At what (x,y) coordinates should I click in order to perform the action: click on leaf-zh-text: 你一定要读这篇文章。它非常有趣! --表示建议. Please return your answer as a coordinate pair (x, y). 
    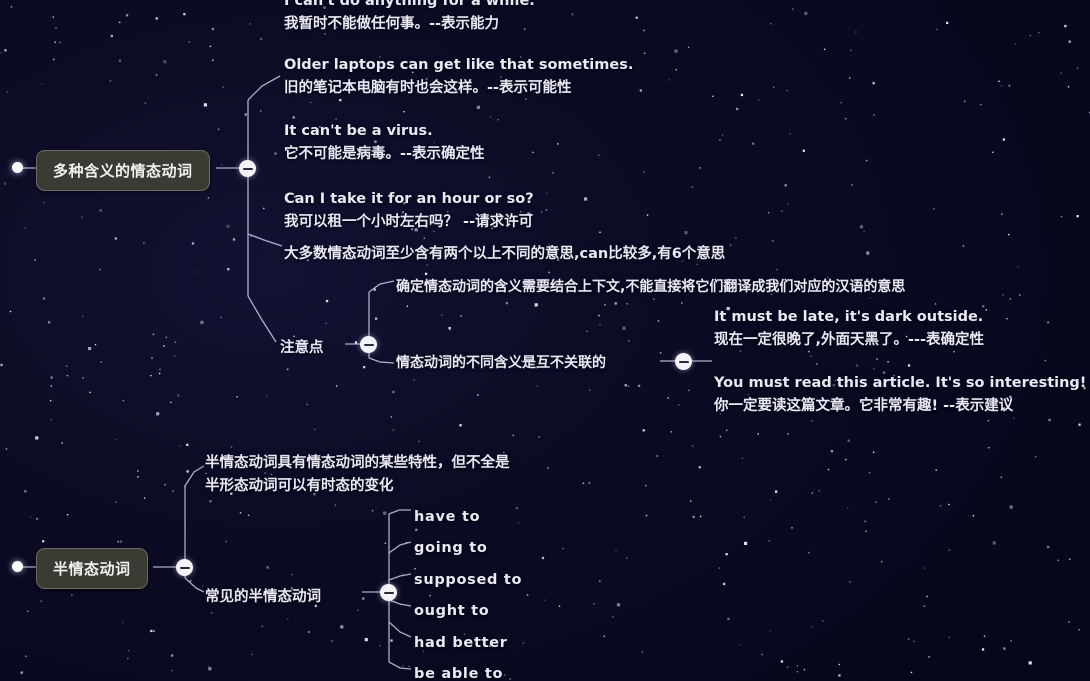
    Looking at the image, I should click on (864, 405).